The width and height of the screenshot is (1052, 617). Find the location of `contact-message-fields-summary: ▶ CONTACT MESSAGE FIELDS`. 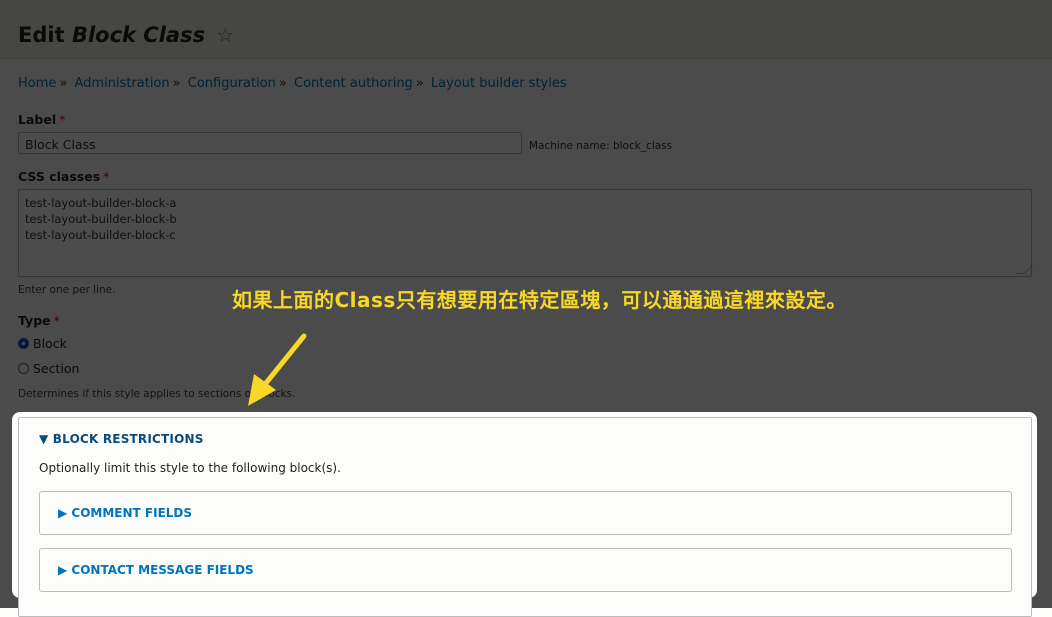

contact-message-fields-summary: ▶ CONTACT MESSAGE FIELDS is located at coordinates (156, 570).